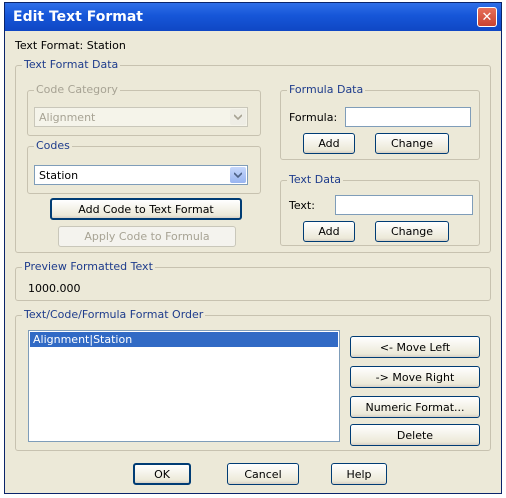  Describe the element at coordinates (315, 179) in the screenshot. I see `text-data-legend: Text Data` at that location.